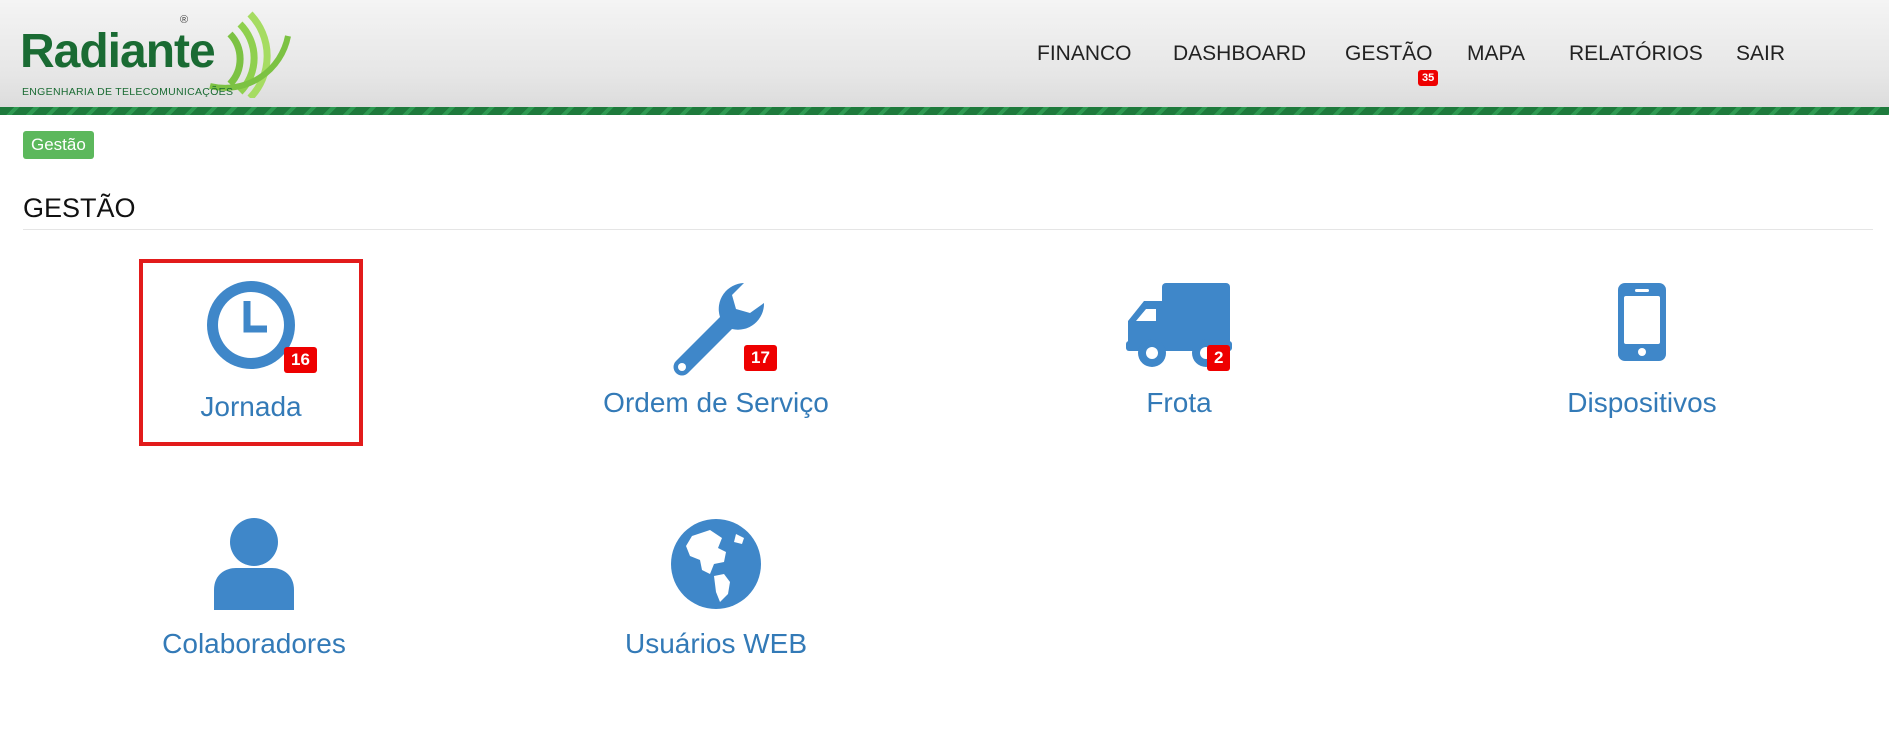  Describe the element at coordinates (716, 643) in the screenshot. I see `tile-label: Usuários WEB` at that location.